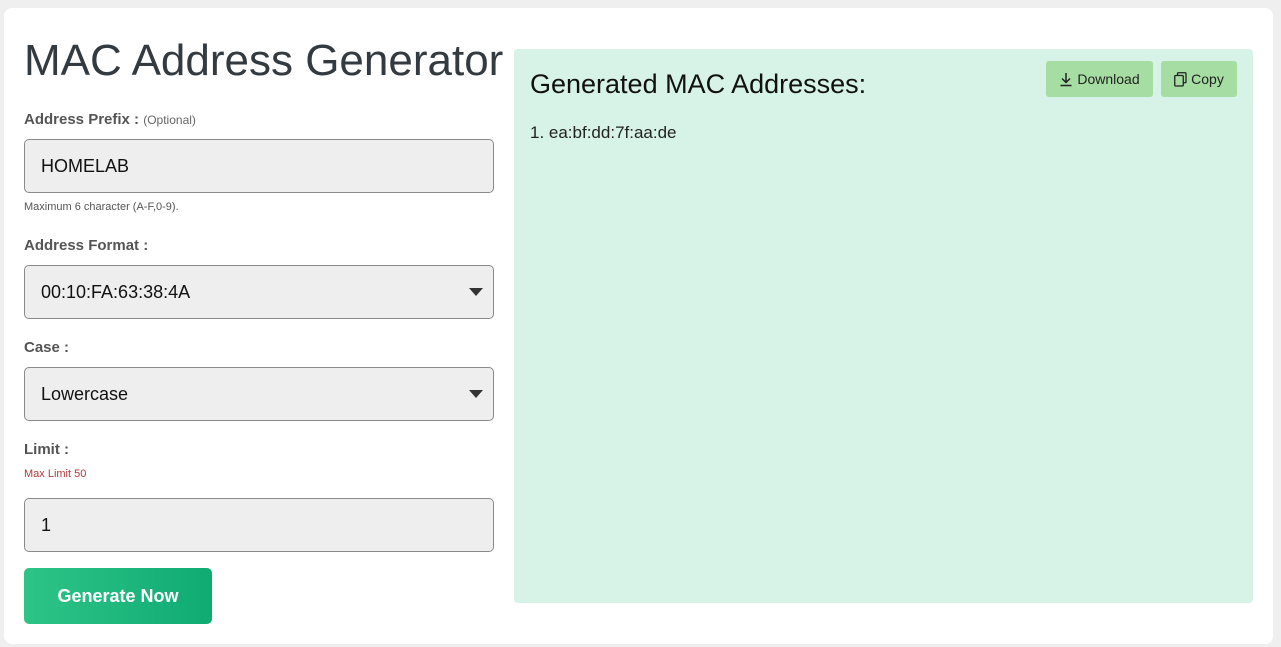 The image size is (1281, 647). Describe the element at coordinates (85, 165) in the screenshot. I see `prefix-input-value: HOMELAB` at that location.